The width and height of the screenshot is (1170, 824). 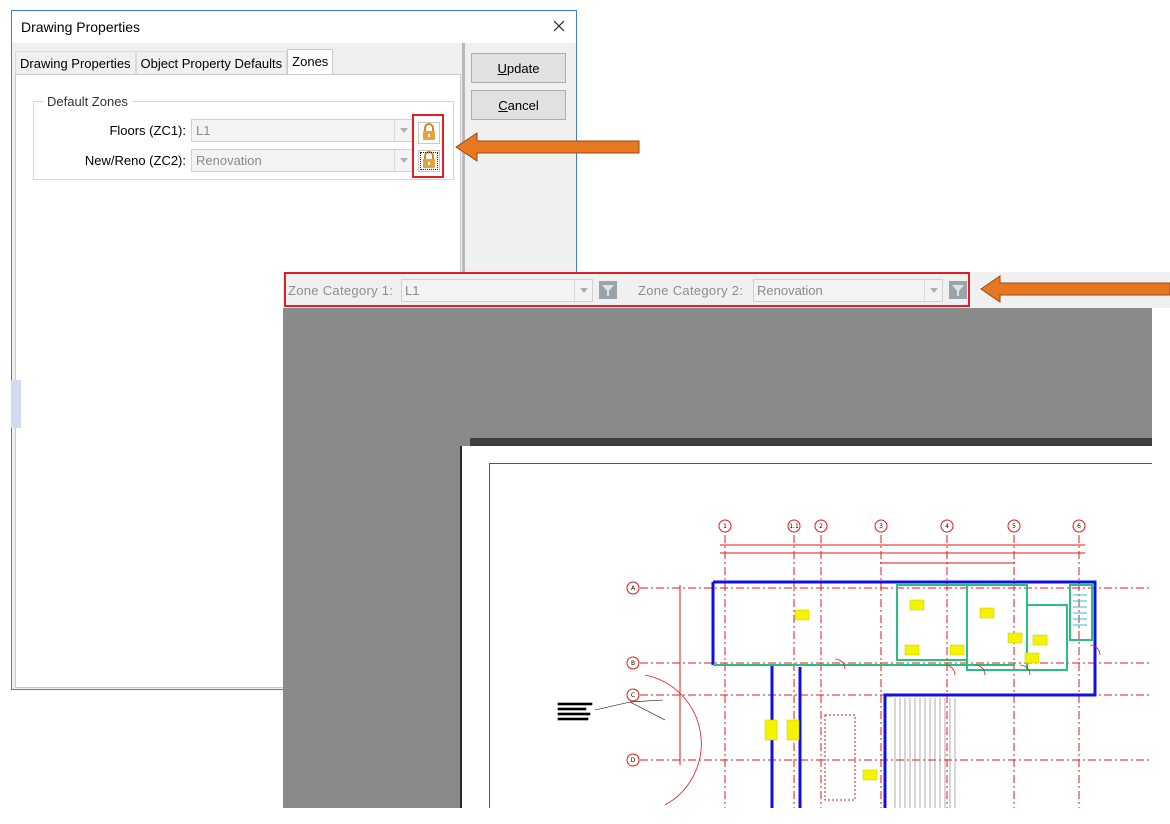 I want to click on zone-category-1-value: L1, so click(x=412, y=290).